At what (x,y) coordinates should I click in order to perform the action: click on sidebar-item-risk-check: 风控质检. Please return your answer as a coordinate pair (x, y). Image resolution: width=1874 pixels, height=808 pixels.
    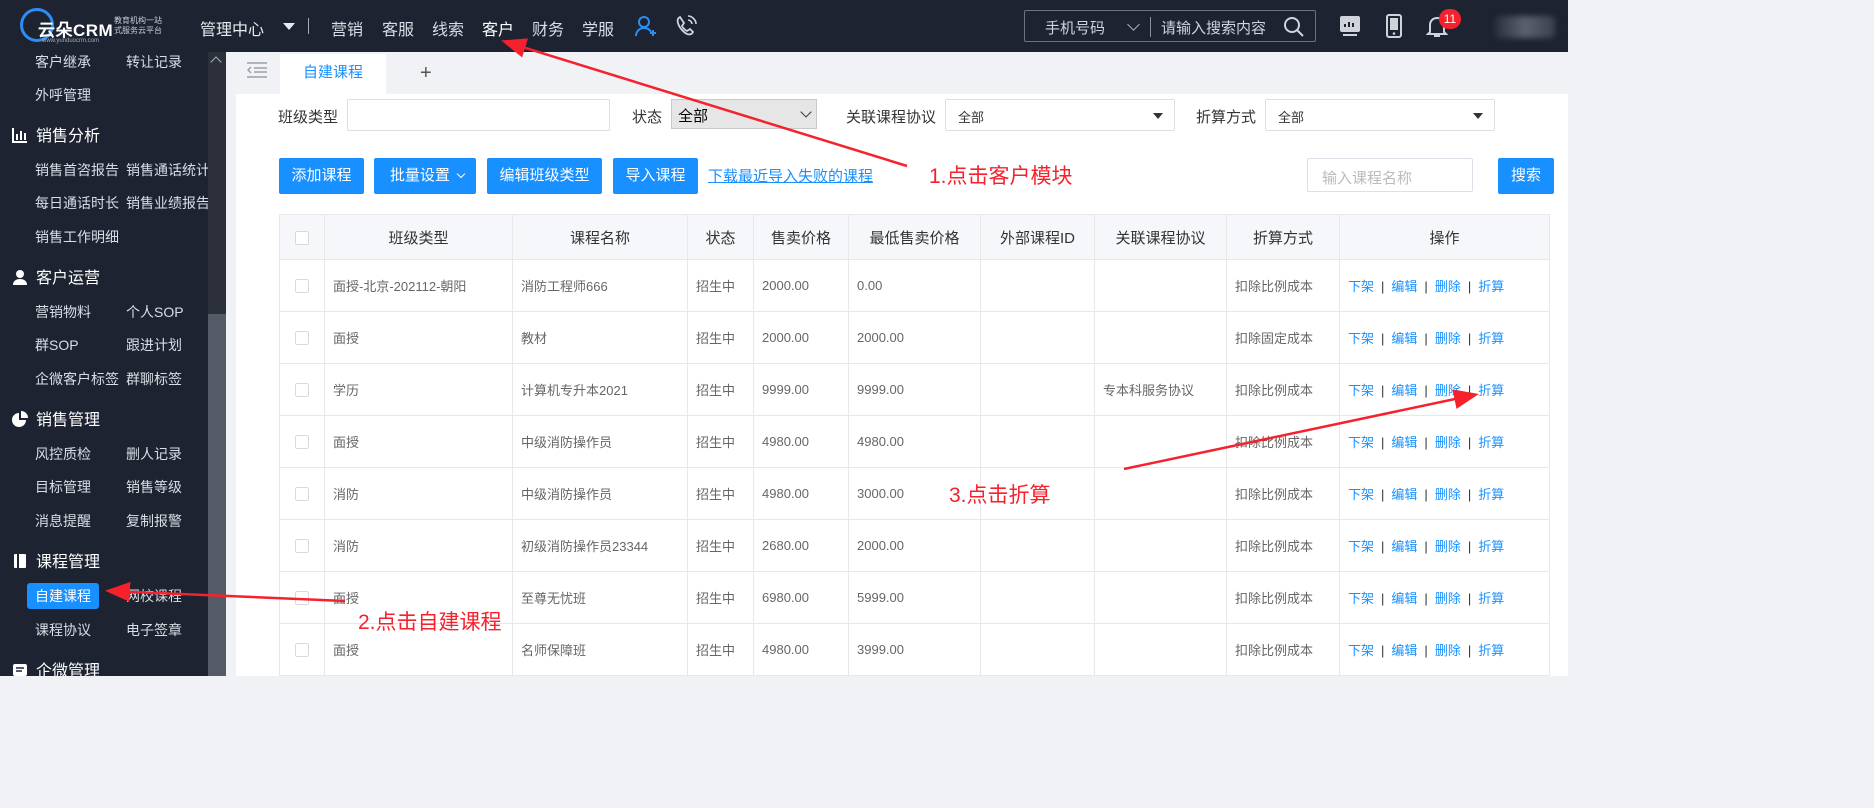
    Looking at the image, I should click on (63, 454).